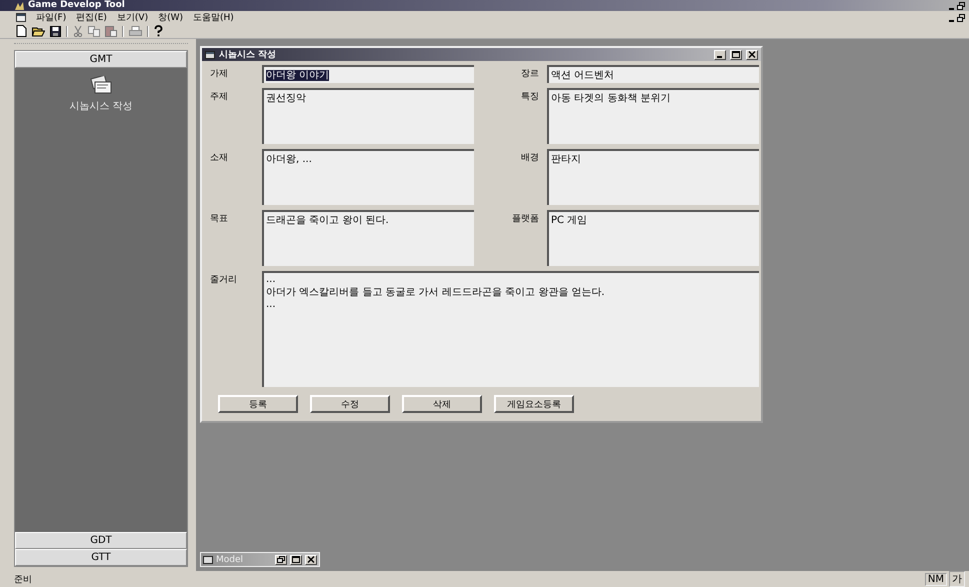 The image size is (969, 587). Describe the element at coordinates (76, 5) in the screenshot. I see `window-title: Game Develop Tool` at that location.